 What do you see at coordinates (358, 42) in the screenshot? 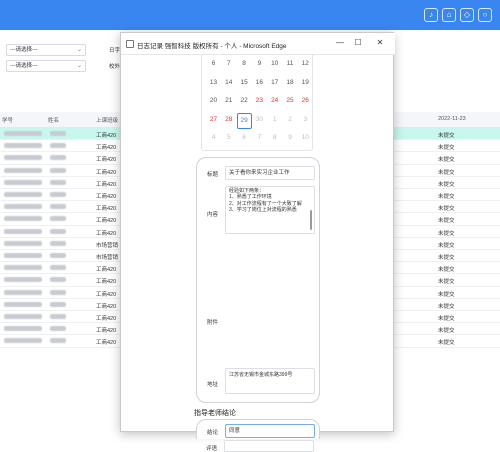
I see `maximize-button: ☐` at bounding box center [358, 42].